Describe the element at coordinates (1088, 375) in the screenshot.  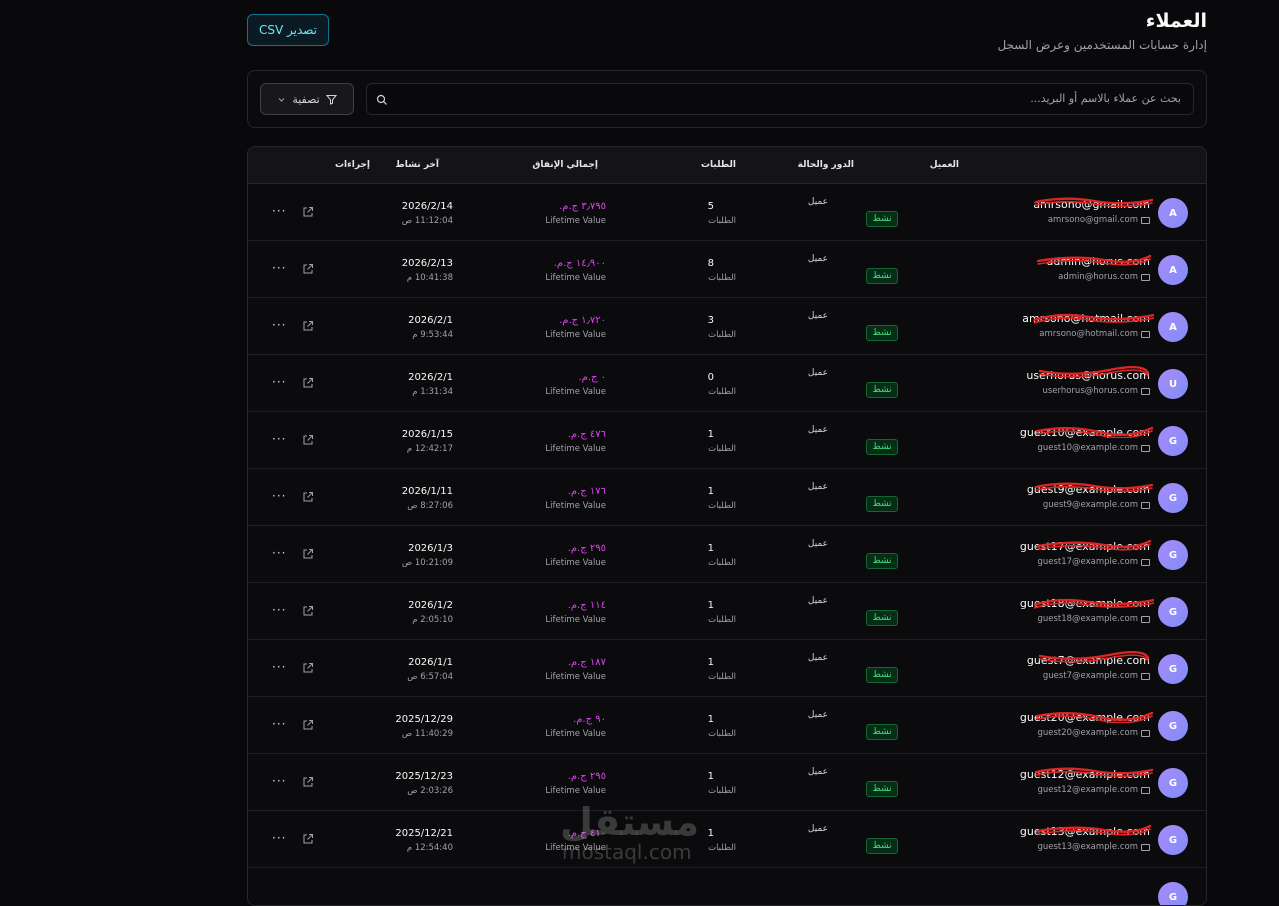
I see `customer-name: userhorus@horus.com` at that location.